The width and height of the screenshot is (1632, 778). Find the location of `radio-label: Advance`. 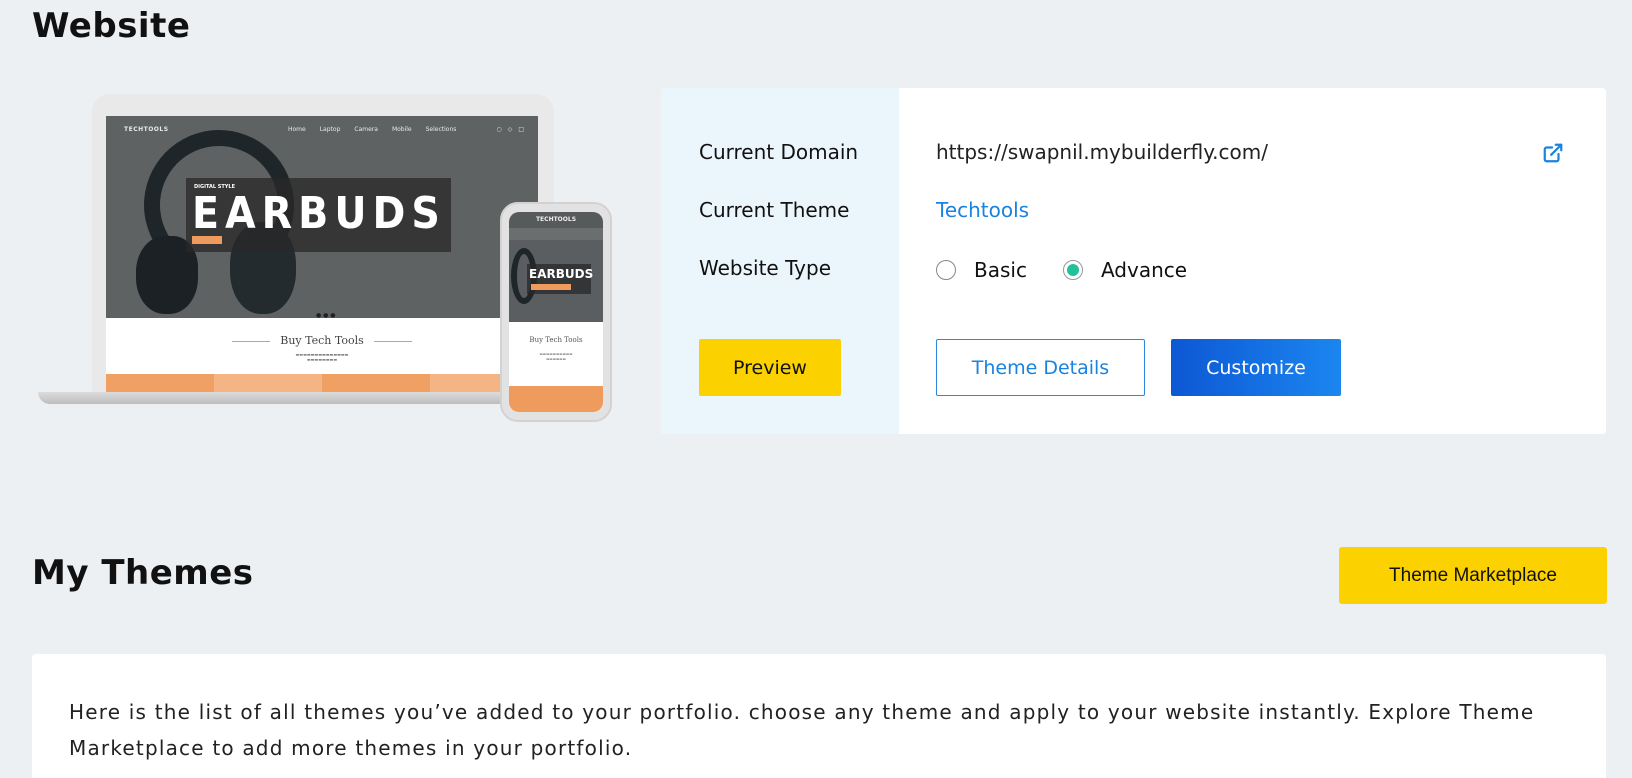

radio-label: Advance is located at coordinates (1144, 270).